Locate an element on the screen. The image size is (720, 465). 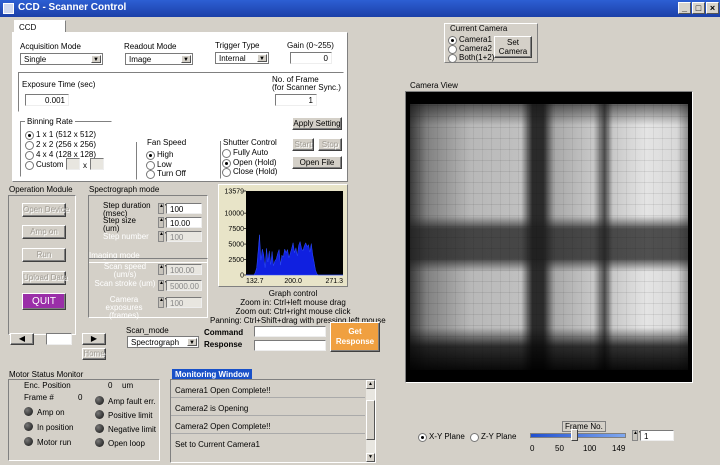
scroll-thumb is located at coordinates (370, 420).